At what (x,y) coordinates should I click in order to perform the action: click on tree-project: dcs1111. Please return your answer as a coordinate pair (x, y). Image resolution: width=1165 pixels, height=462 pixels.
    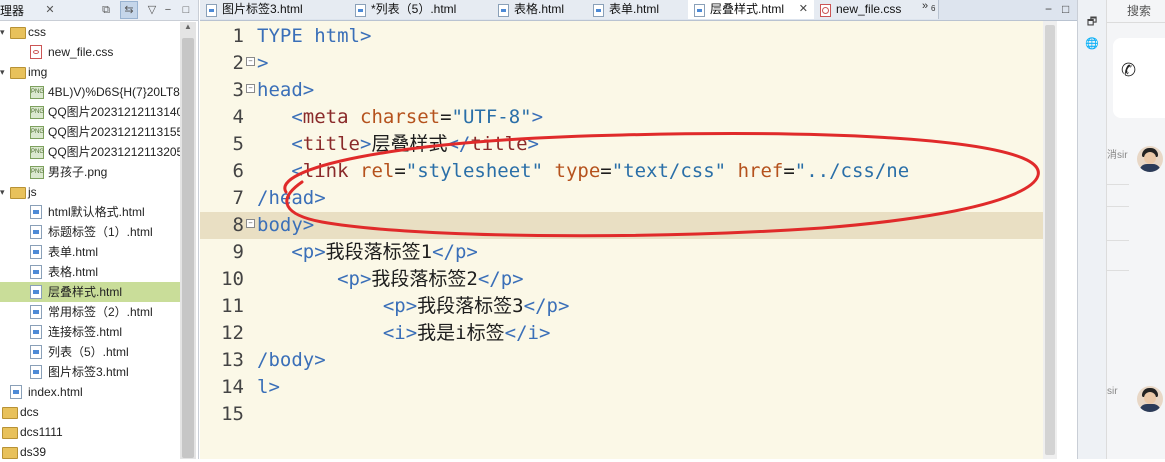
    Looking at the image, I should click on (90, 432).